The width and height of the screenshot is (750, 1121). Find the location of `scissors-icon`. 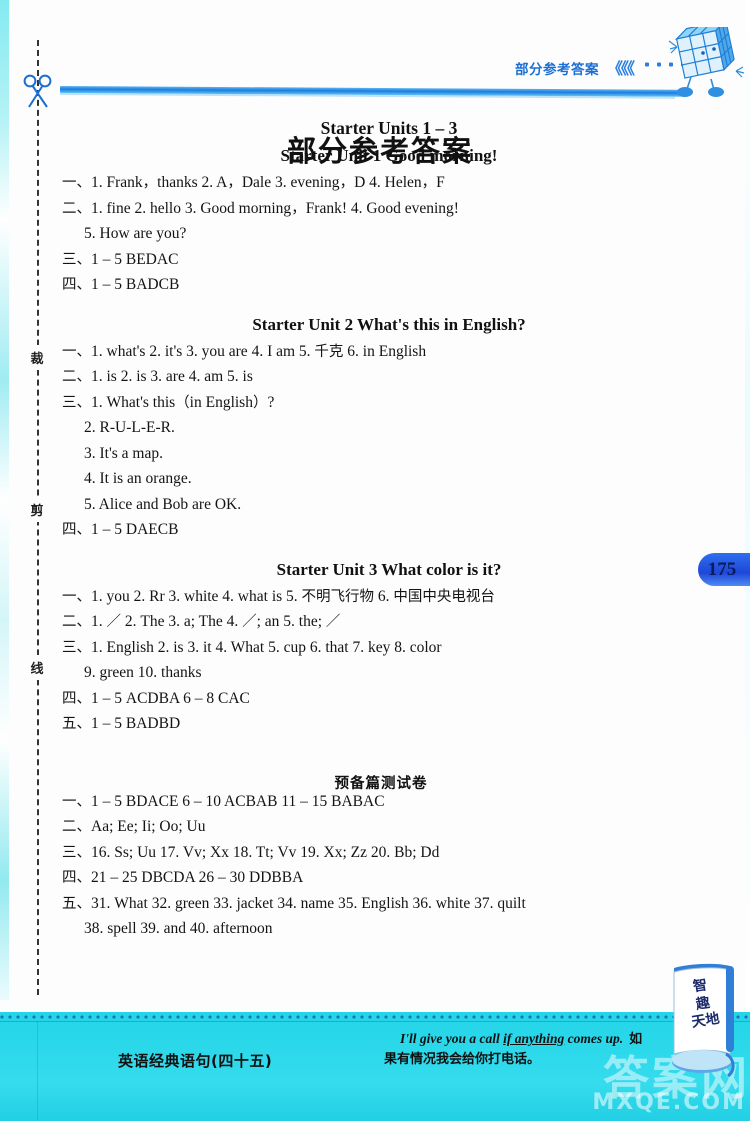

scissors-icon is located at coordinates (39, 92).